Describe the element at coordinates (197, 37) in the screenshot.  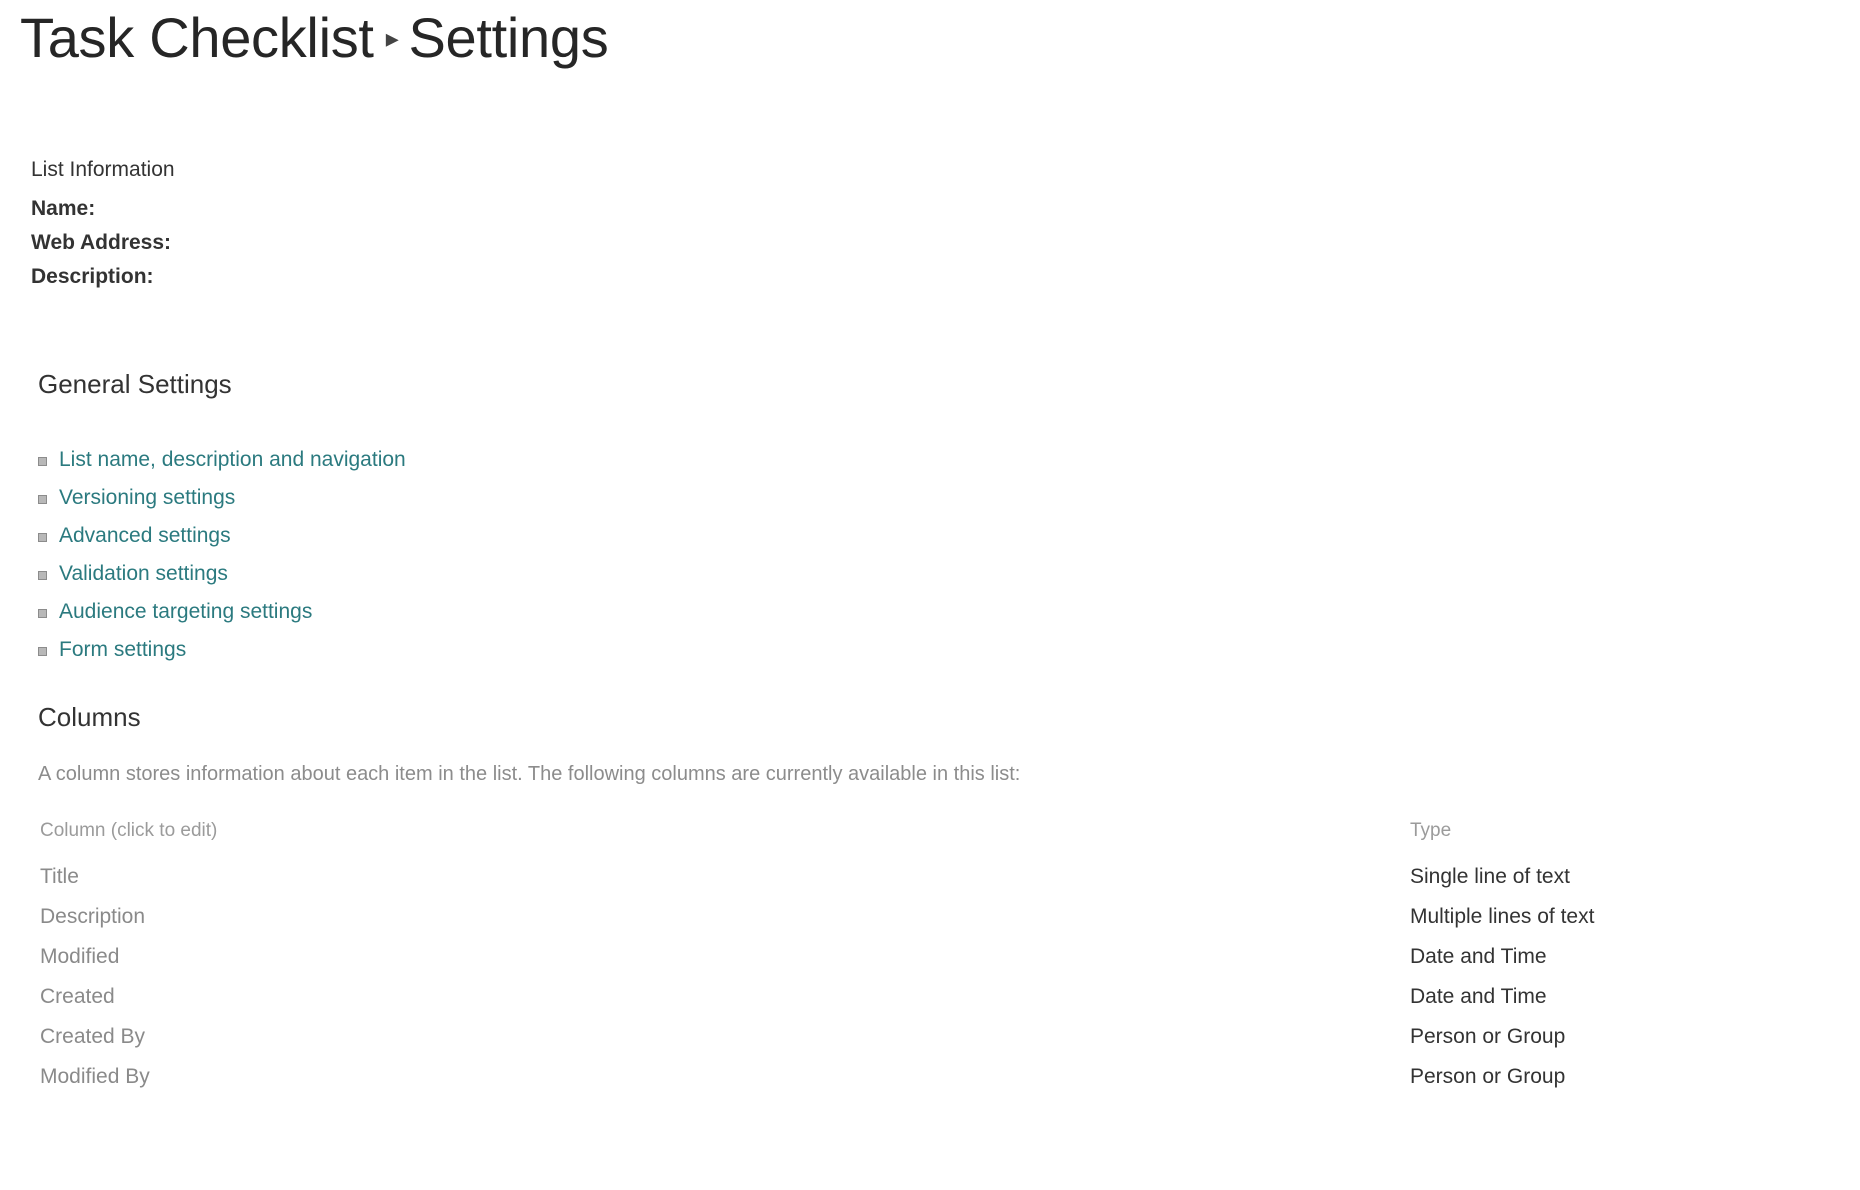
I see `breadcrumb-parent: Task Checklist` at that location.